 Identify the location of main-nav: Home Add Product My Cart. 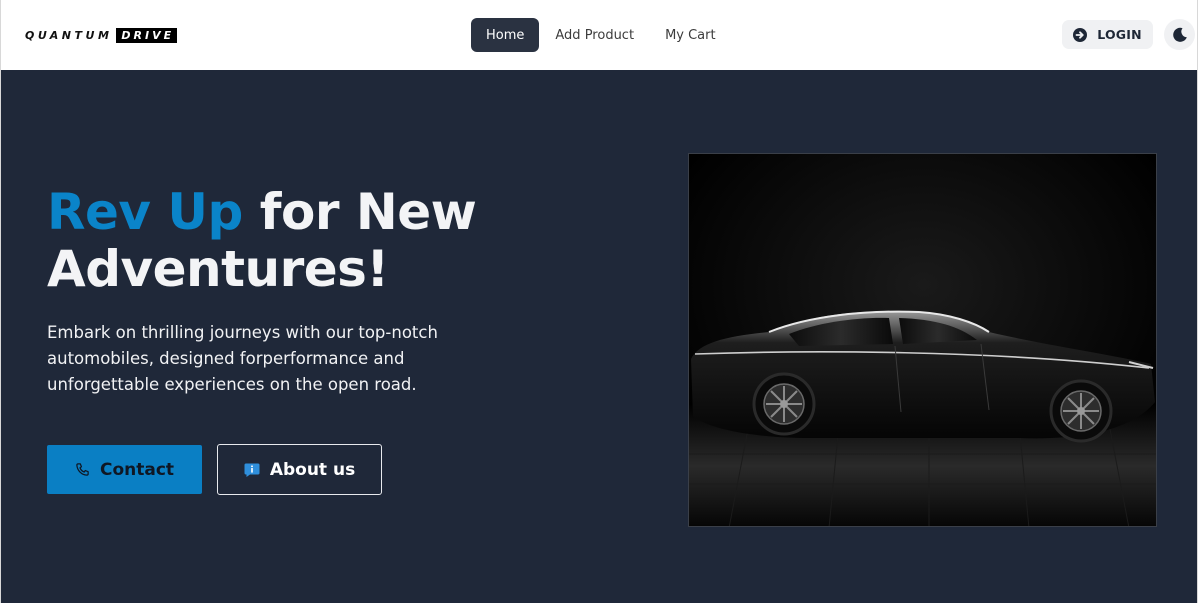
(601, 35).